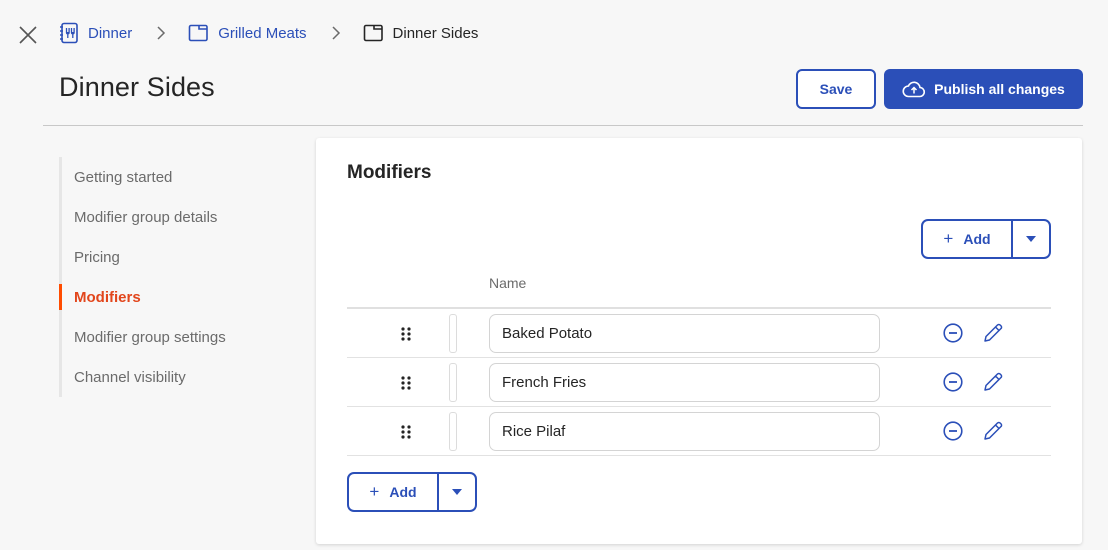 This screenshot has height=550, width=1108. What do you see at coordinates (110, 33) in the screenshot?
I see `breadcrumb-label: Dinner` at bounding box center [110, 33].